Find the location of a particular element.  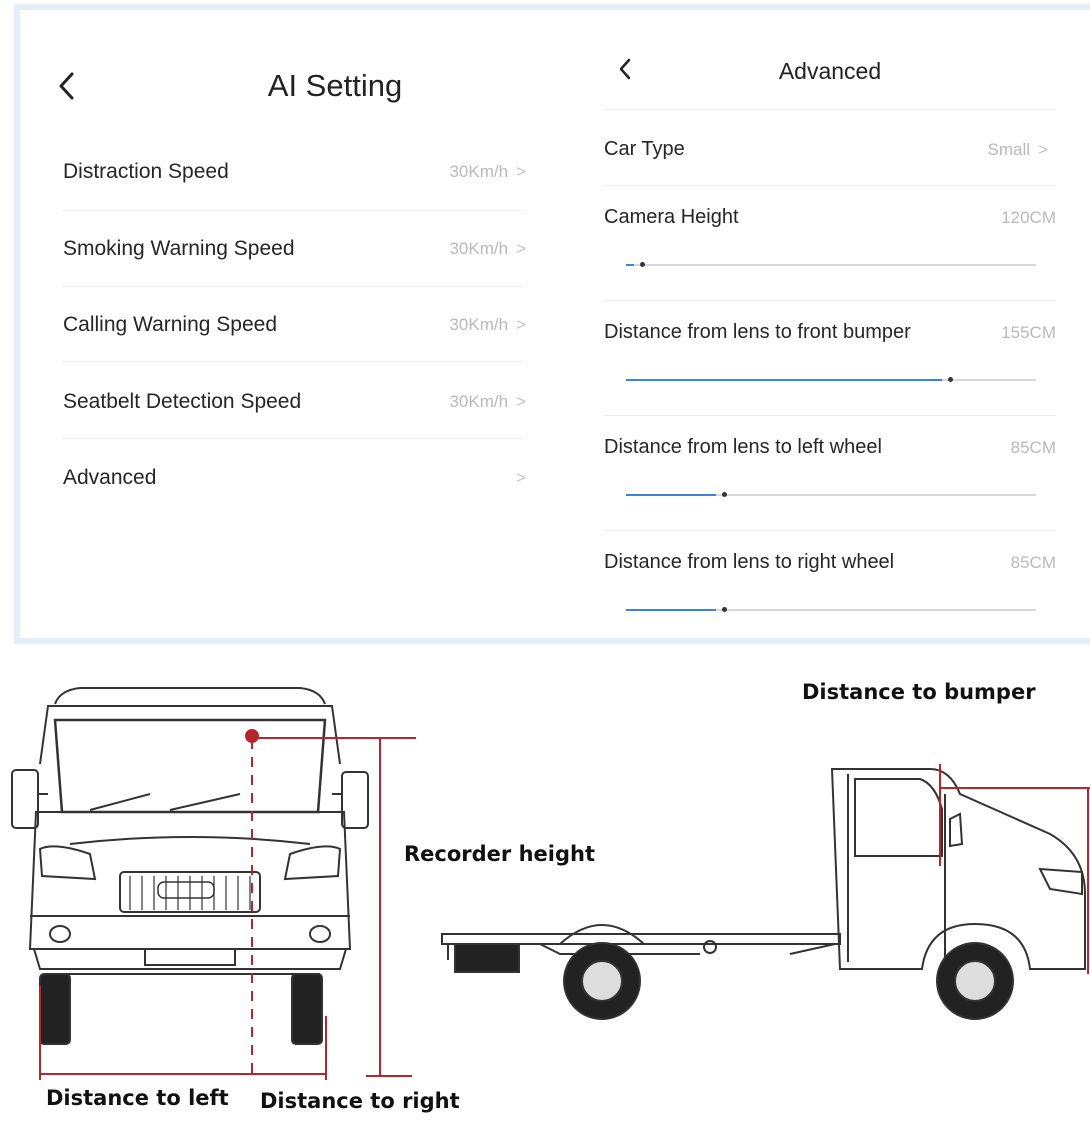

slider-label: Distance from lens to right wheel is located at coordinates (749, 562).